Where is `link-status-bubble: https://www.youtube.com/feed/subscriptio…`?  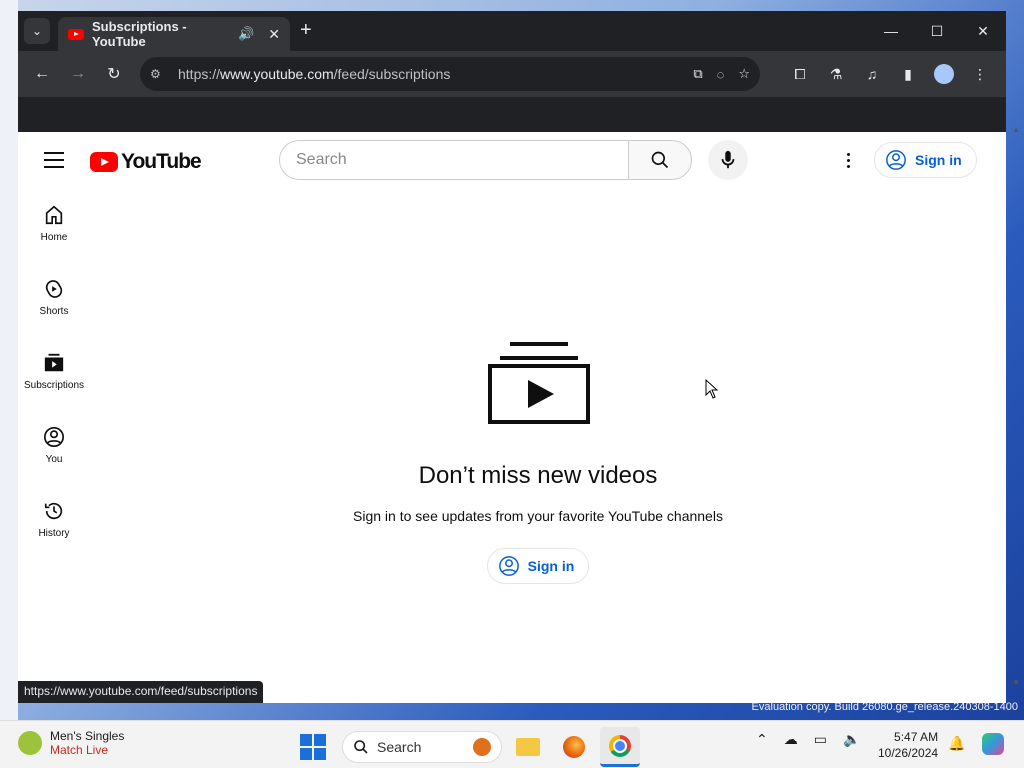 link-status-bubble: https://www.youtube.com/feed/subscriptio… is located at coordinates (141, 692).